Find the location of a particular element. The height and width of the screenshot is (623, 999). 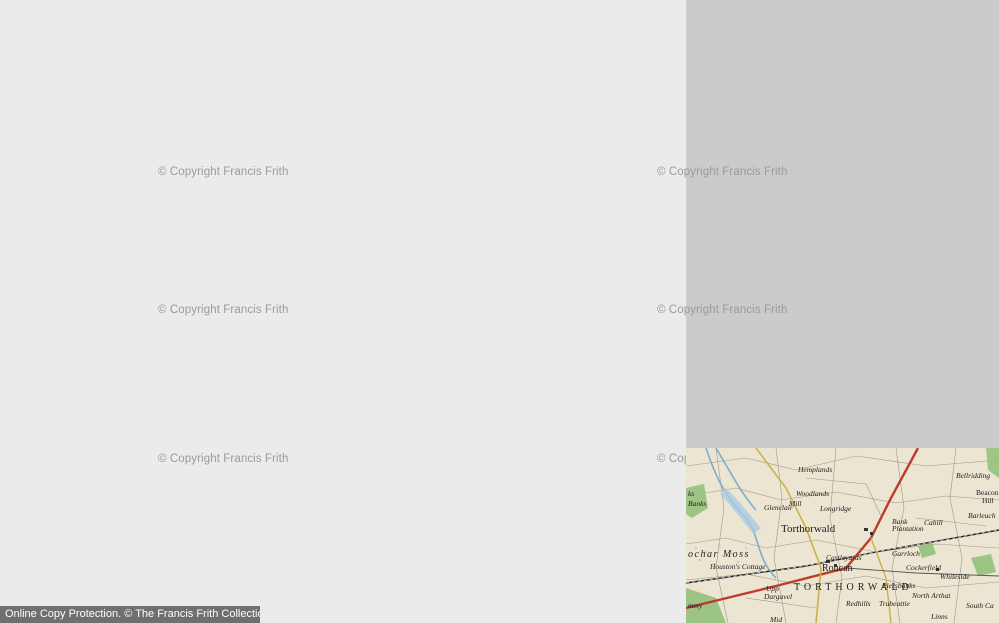

map-label-longridge: Longridge is located at coordinates (835, 508).